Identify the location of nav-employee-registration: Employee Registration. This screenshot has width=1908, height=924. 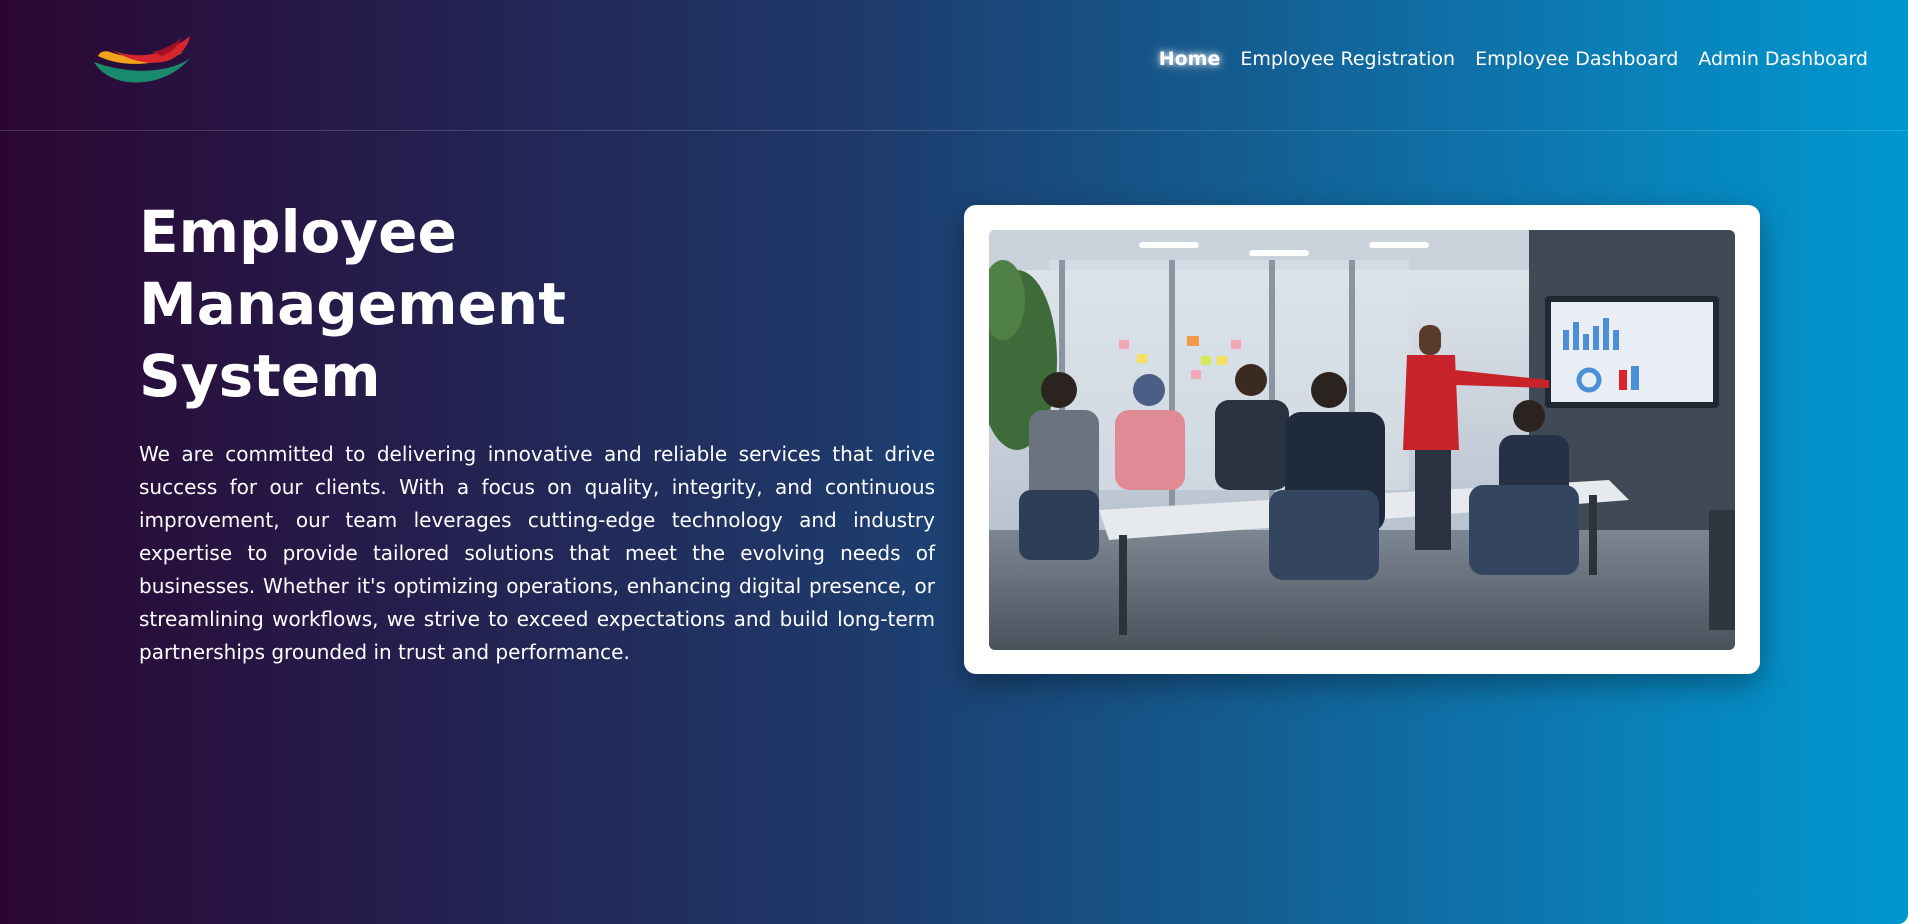
(1347, 59).